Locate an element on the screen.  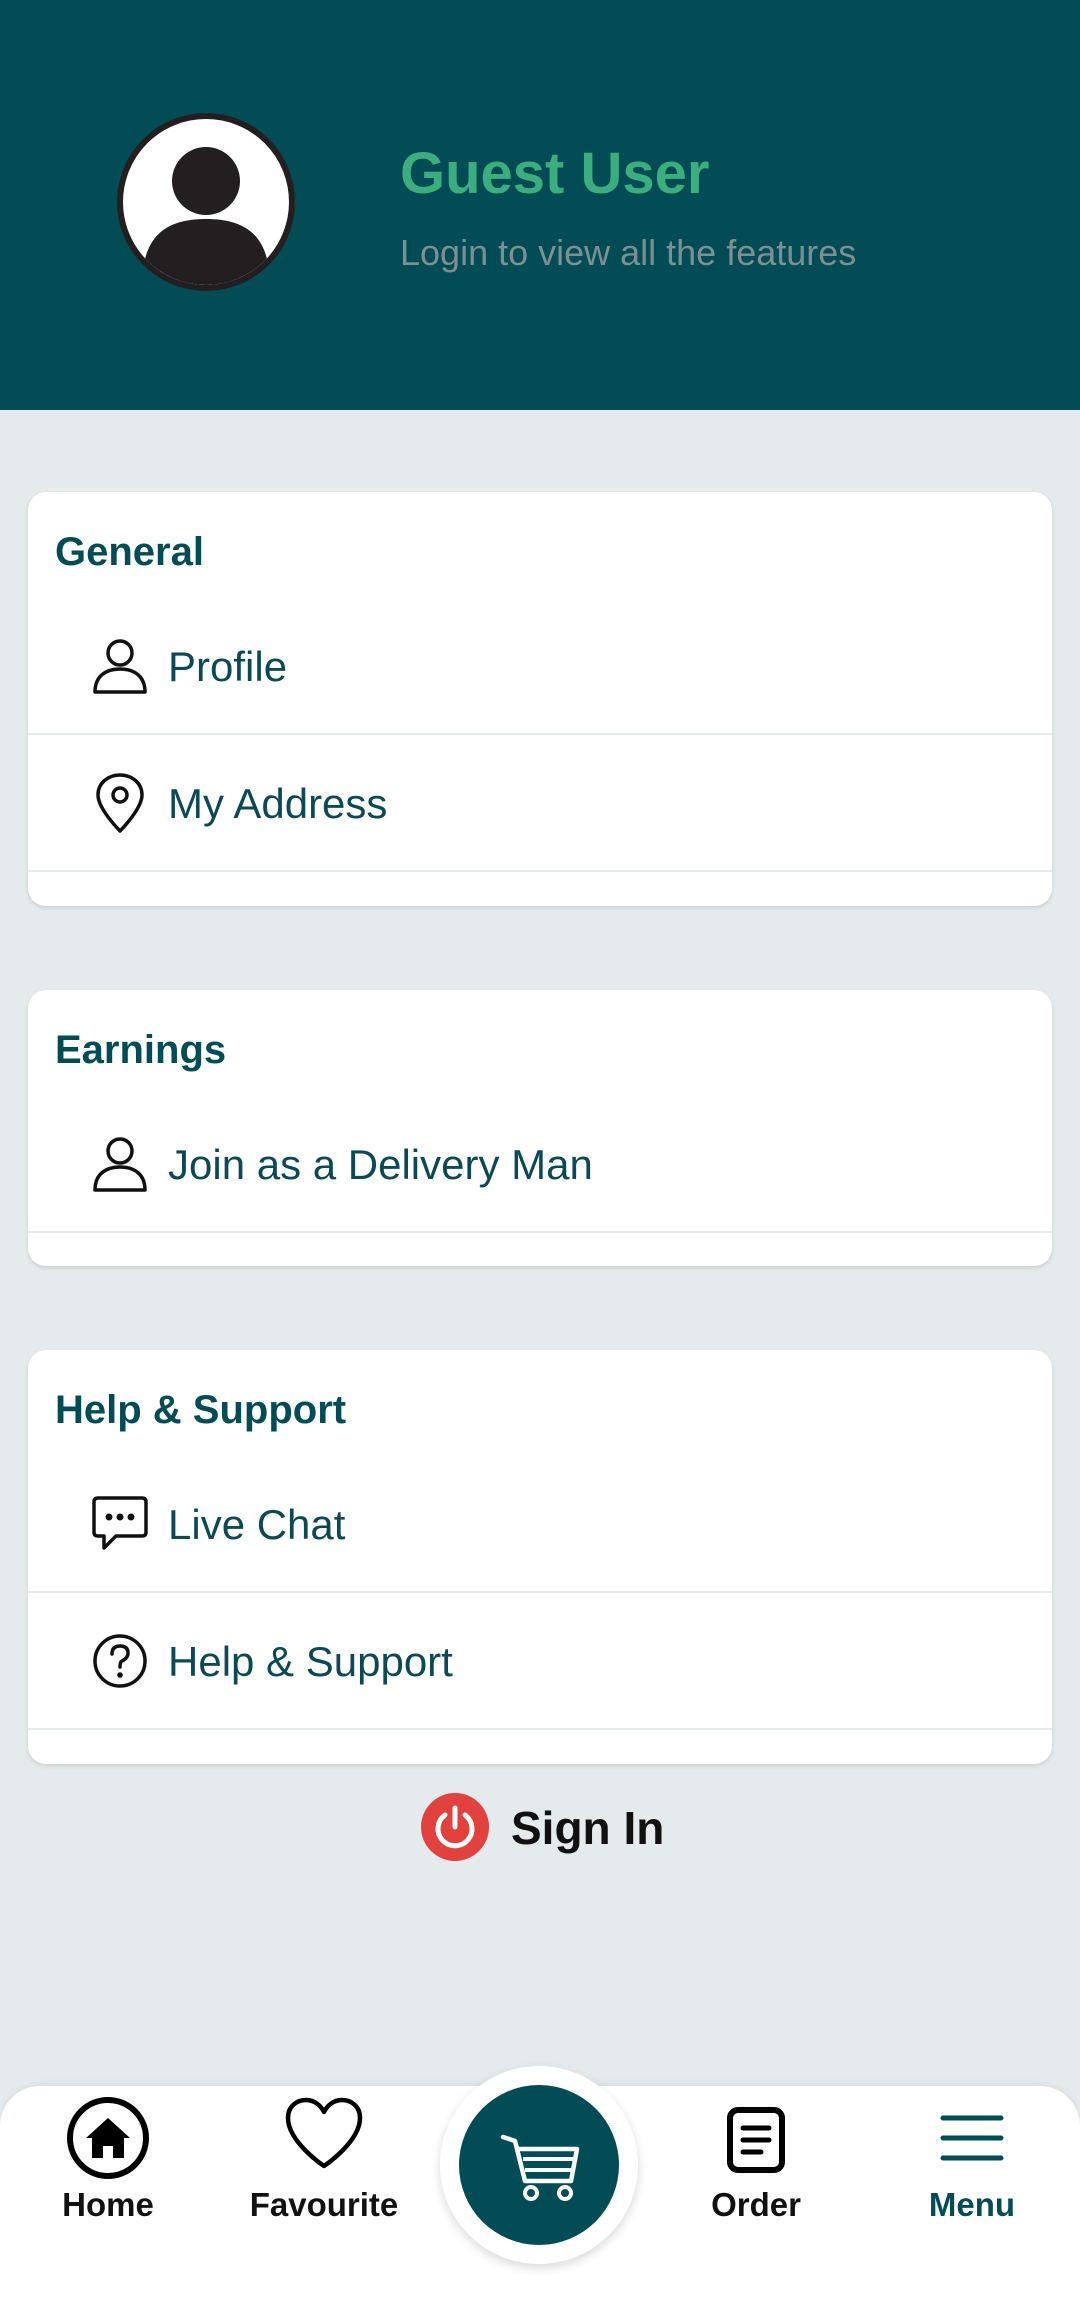
user-name: Guest User is located at coordinates (555, 173).